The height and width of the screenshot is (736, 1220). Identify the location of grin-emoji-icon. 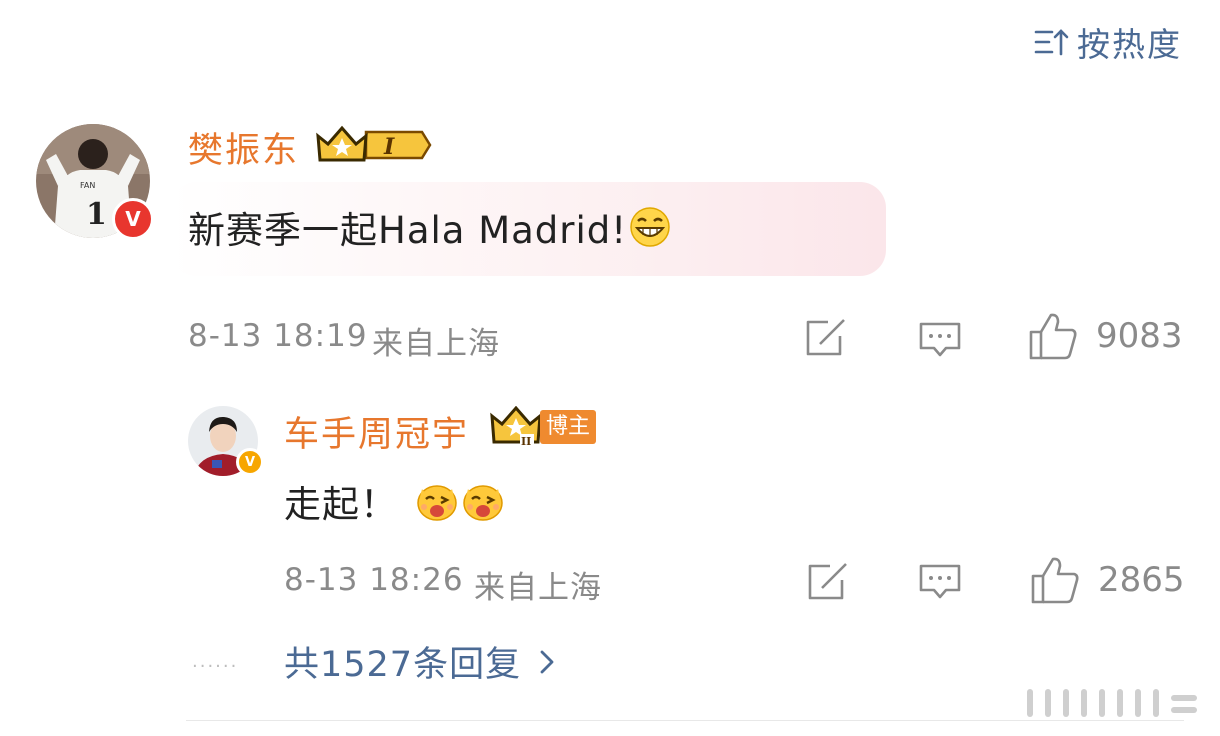
(650, 227).